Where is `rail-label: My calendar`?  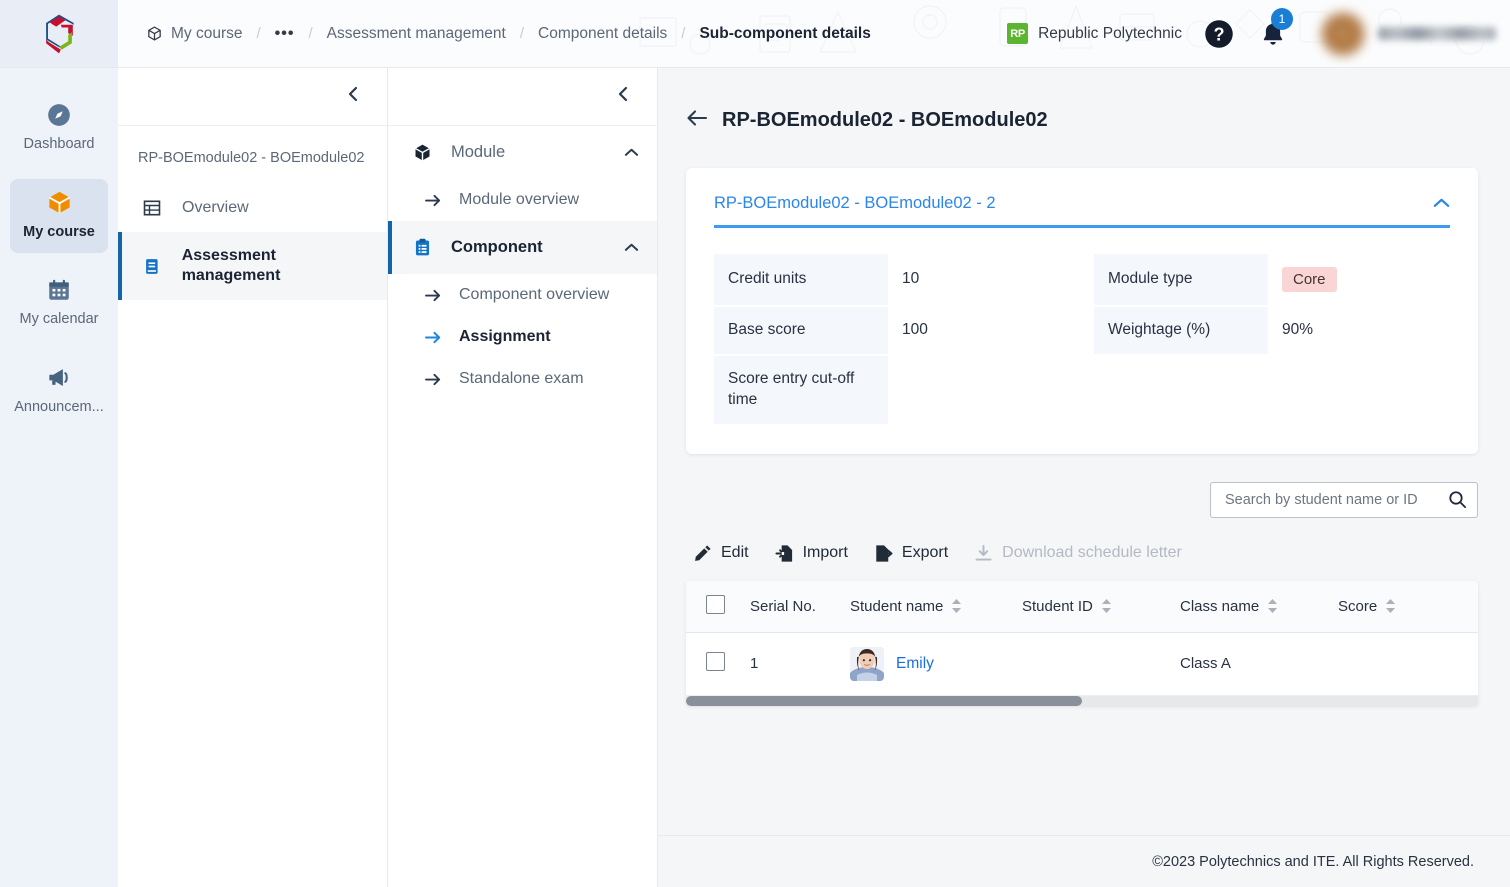 rail-label: My calendar is located at coordinates (59, 318).